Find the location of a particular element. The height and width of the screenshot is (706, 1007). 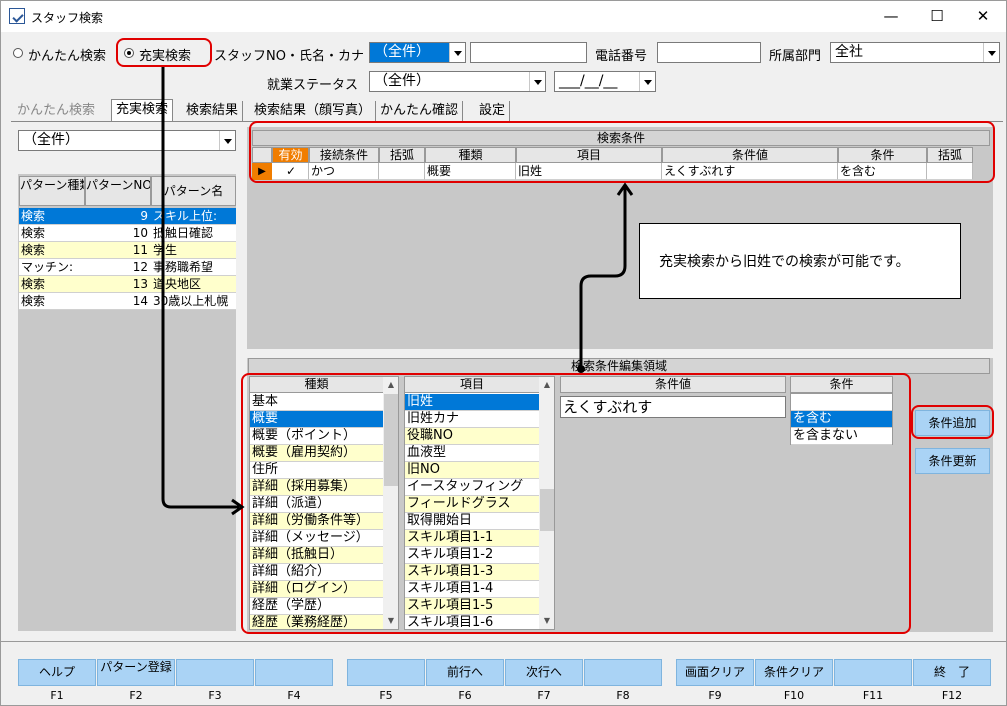

fkey-button-f4 is located at coordinates (294, 672).